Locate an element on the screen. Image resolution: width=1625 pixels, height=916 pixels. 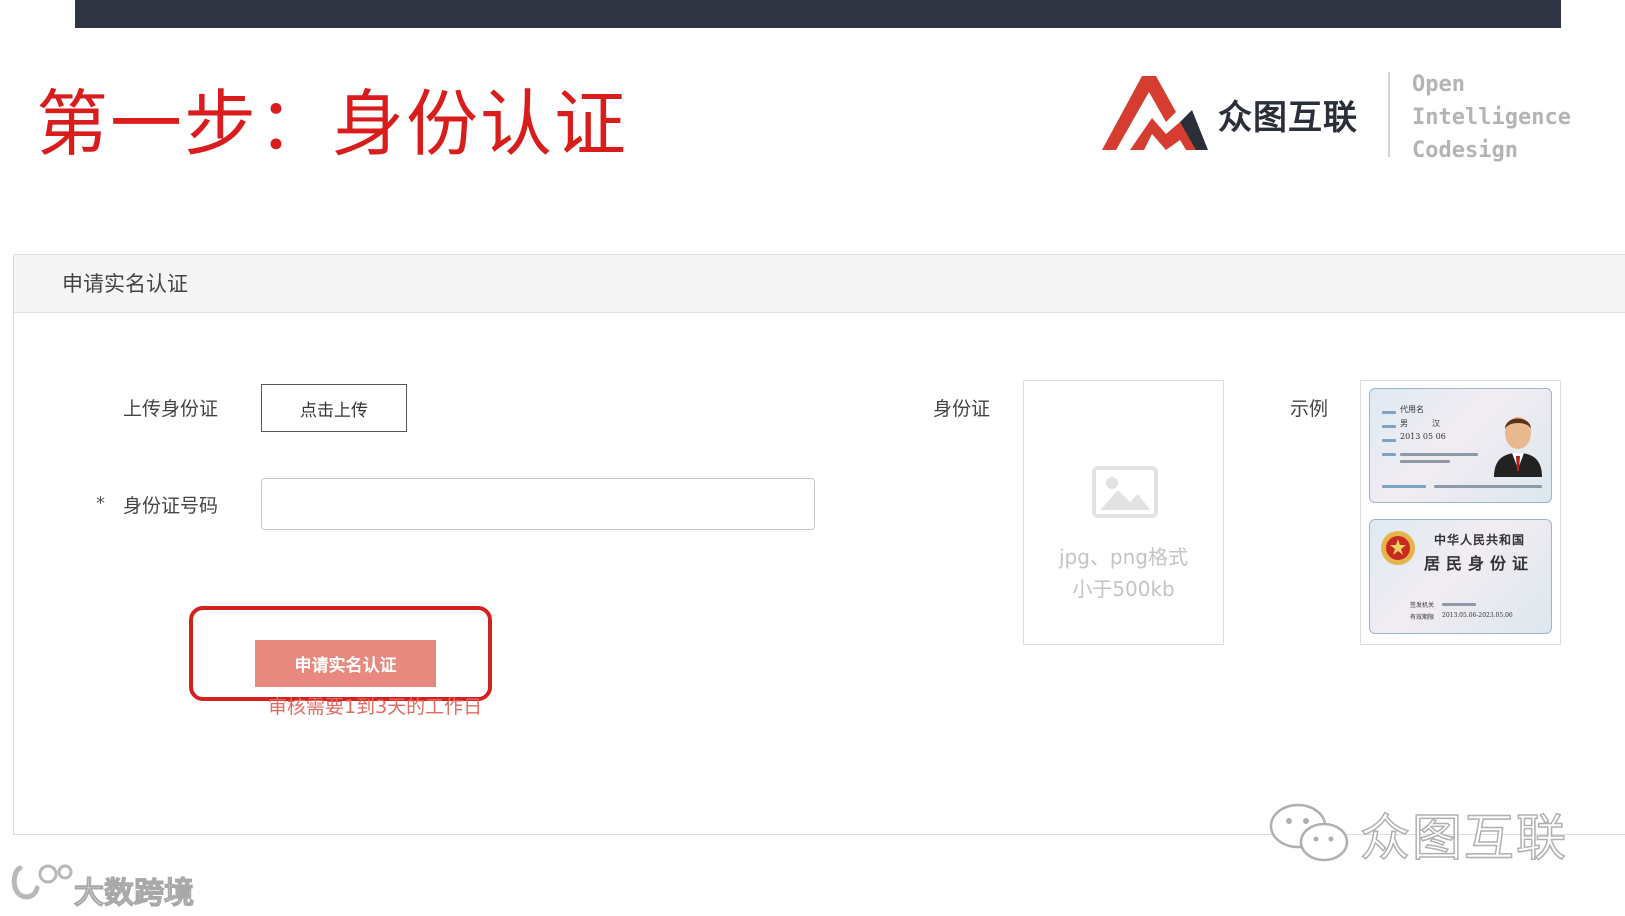
required-mark: * is located at coordinates (100, 503).